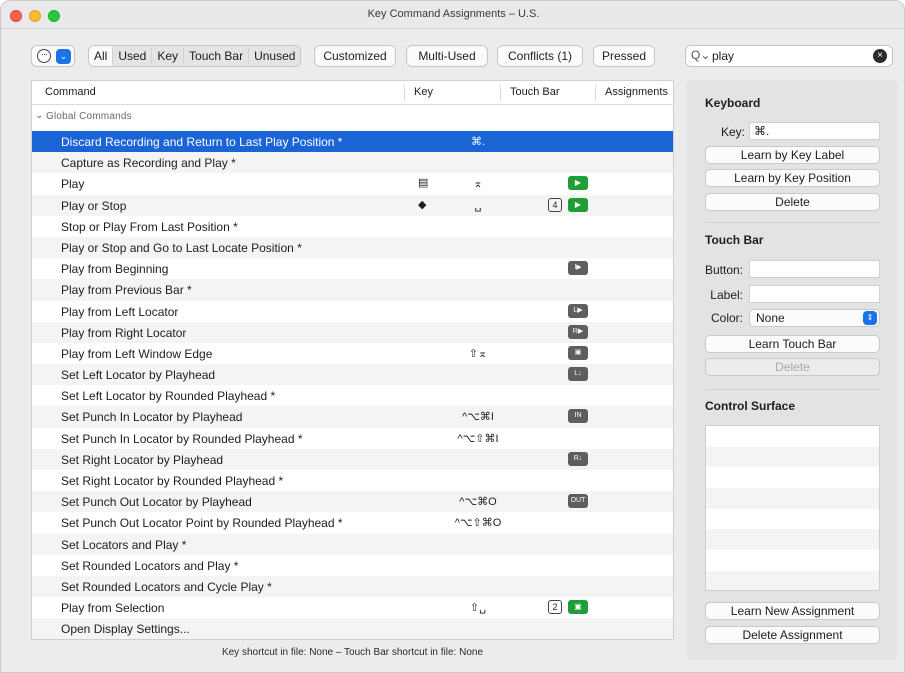 Image resolution: width=905 pixels, height=673 pixels. Describe the element at coordinates (101, 56) in the screenshot. I see `filter-all: All` at that location.